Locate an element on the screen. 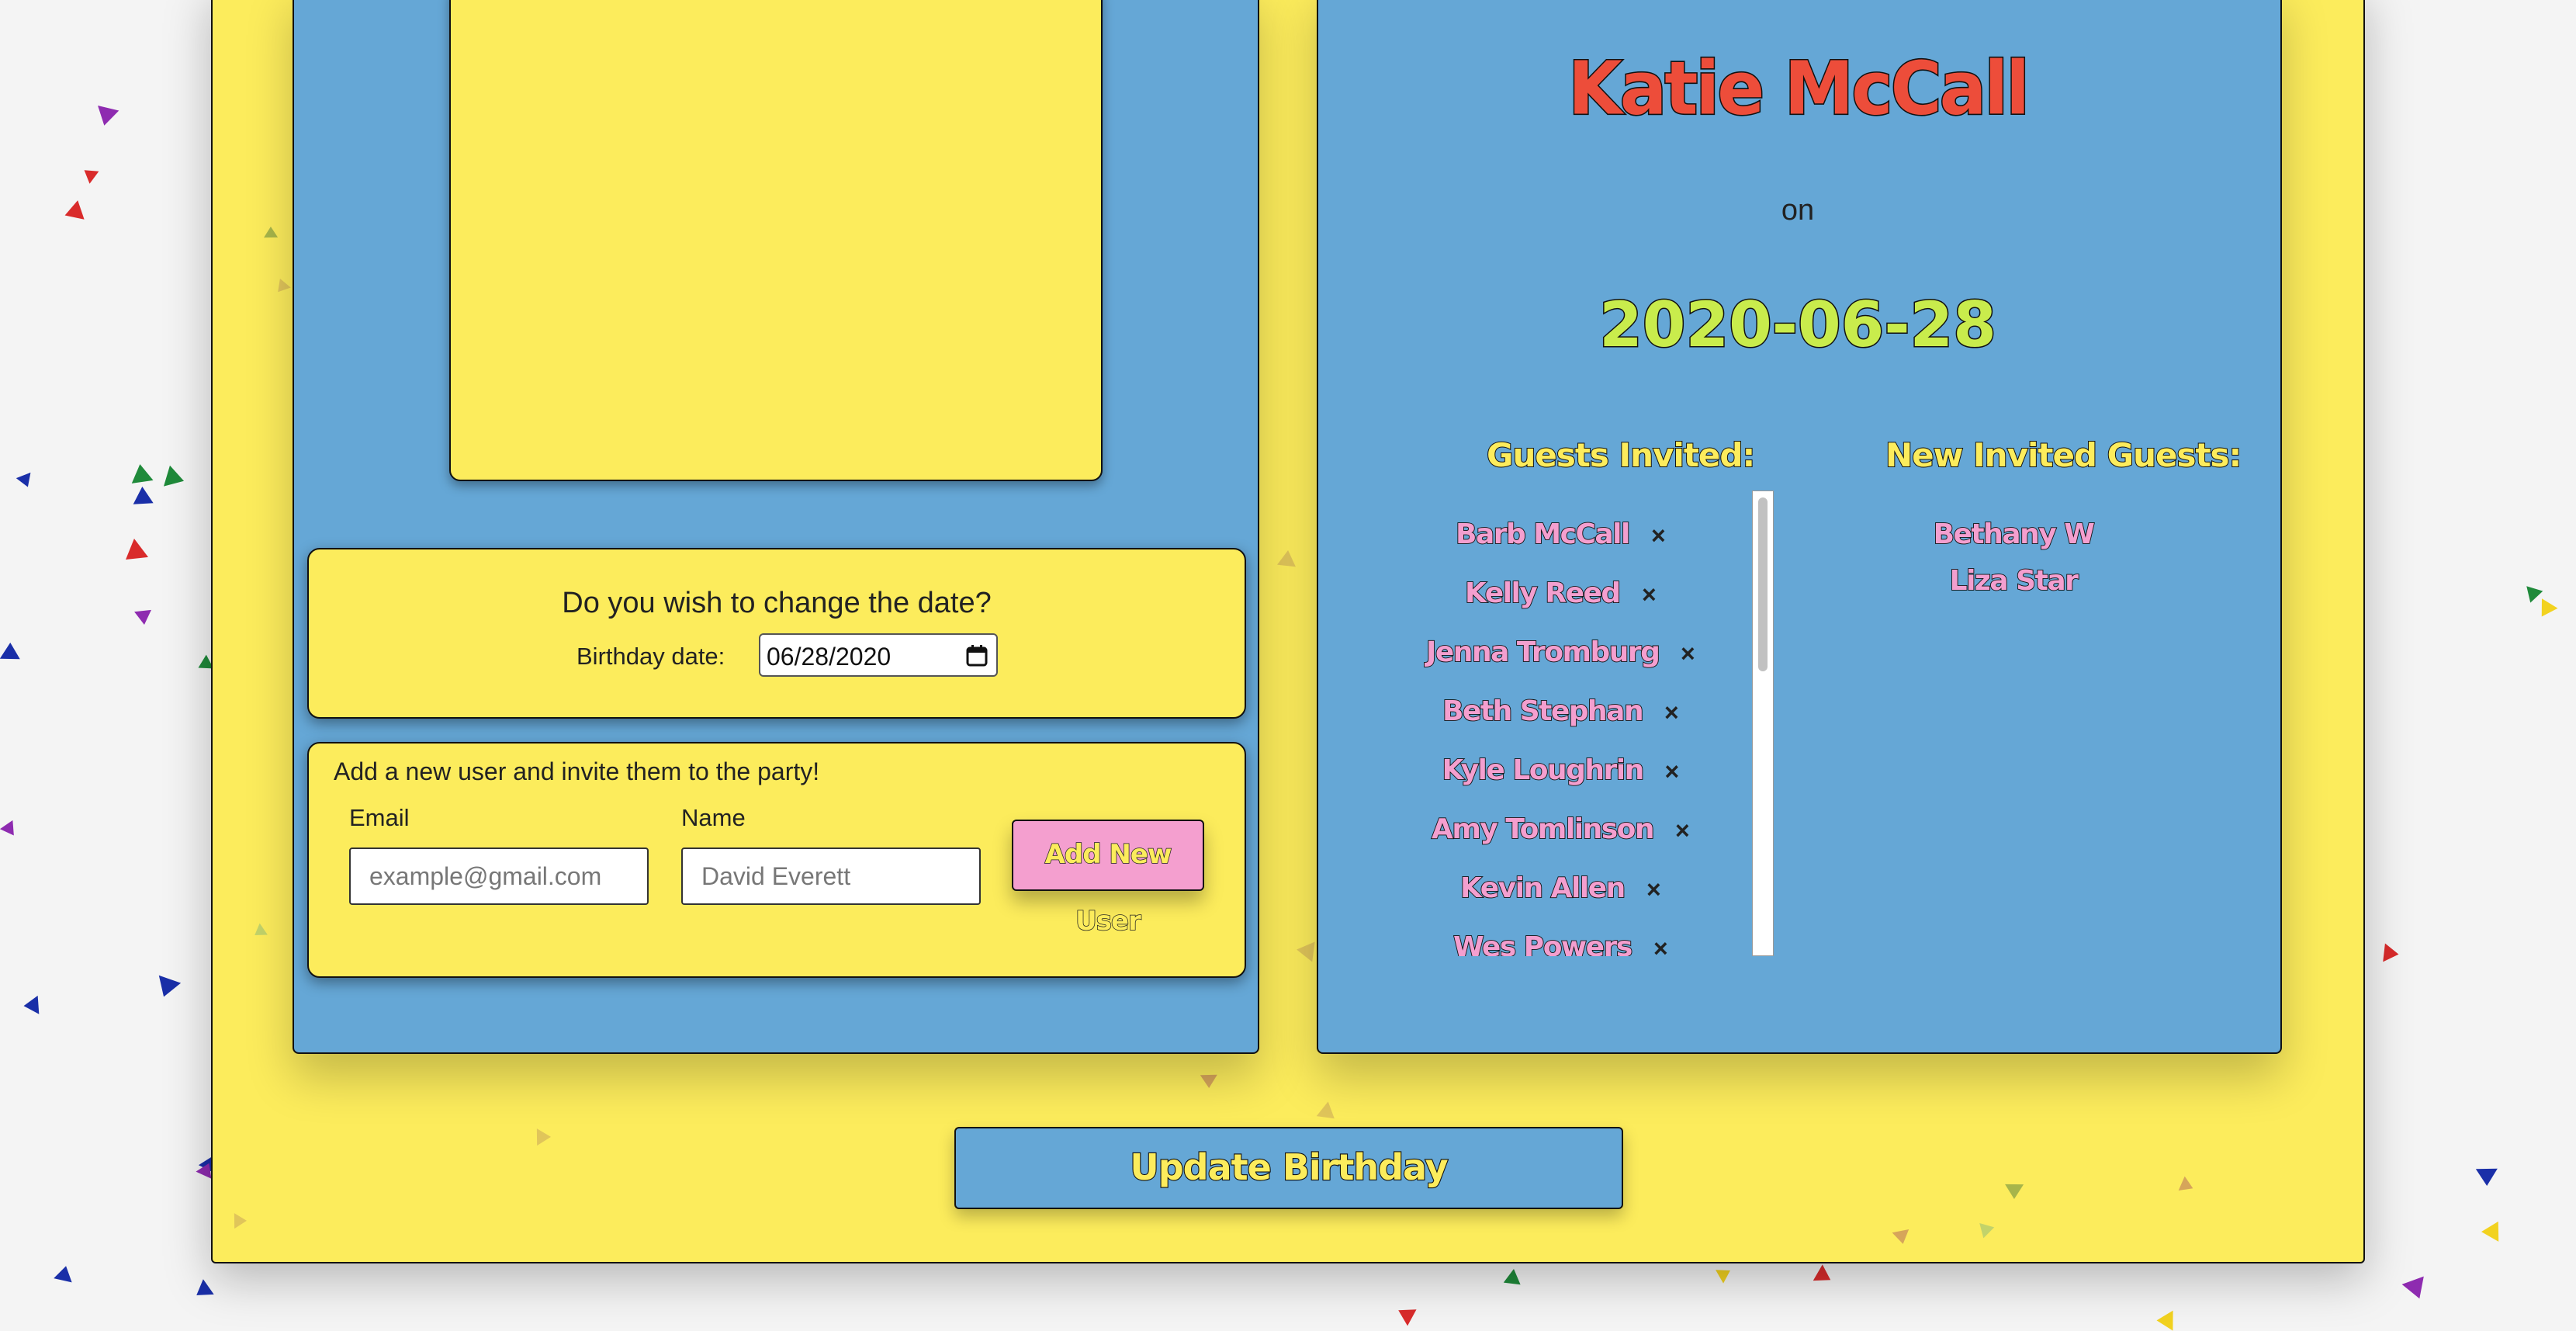 The image size is (2576, 1331). calendar-icon is located at coordinates (977, 655).